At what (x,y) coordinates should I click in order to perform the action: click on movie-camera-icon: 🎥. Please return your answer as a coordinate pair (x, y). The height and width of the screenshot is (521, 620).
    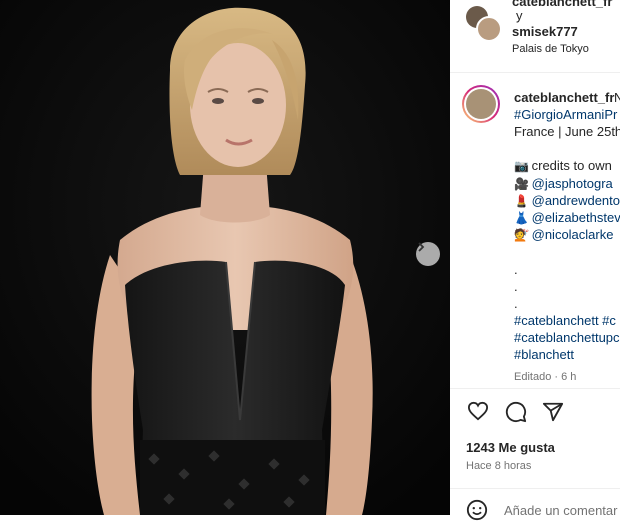
    Looking at the image, I should click on (521, 184).